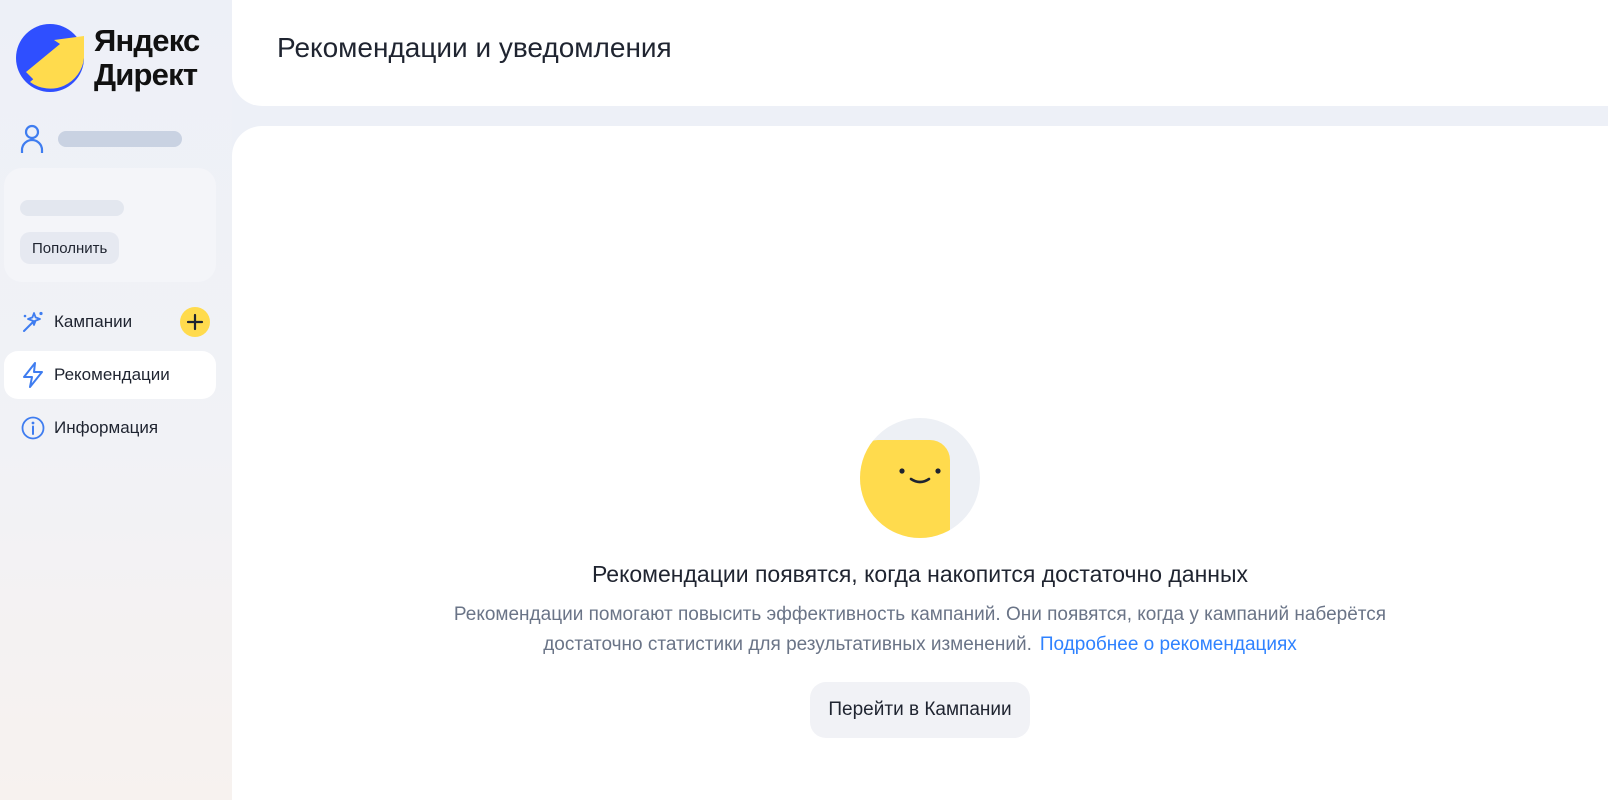 The width and height of the screenshot is (1608, 800). I want to click on sidebar-item-label: Рекомендации, so click(112, 374).